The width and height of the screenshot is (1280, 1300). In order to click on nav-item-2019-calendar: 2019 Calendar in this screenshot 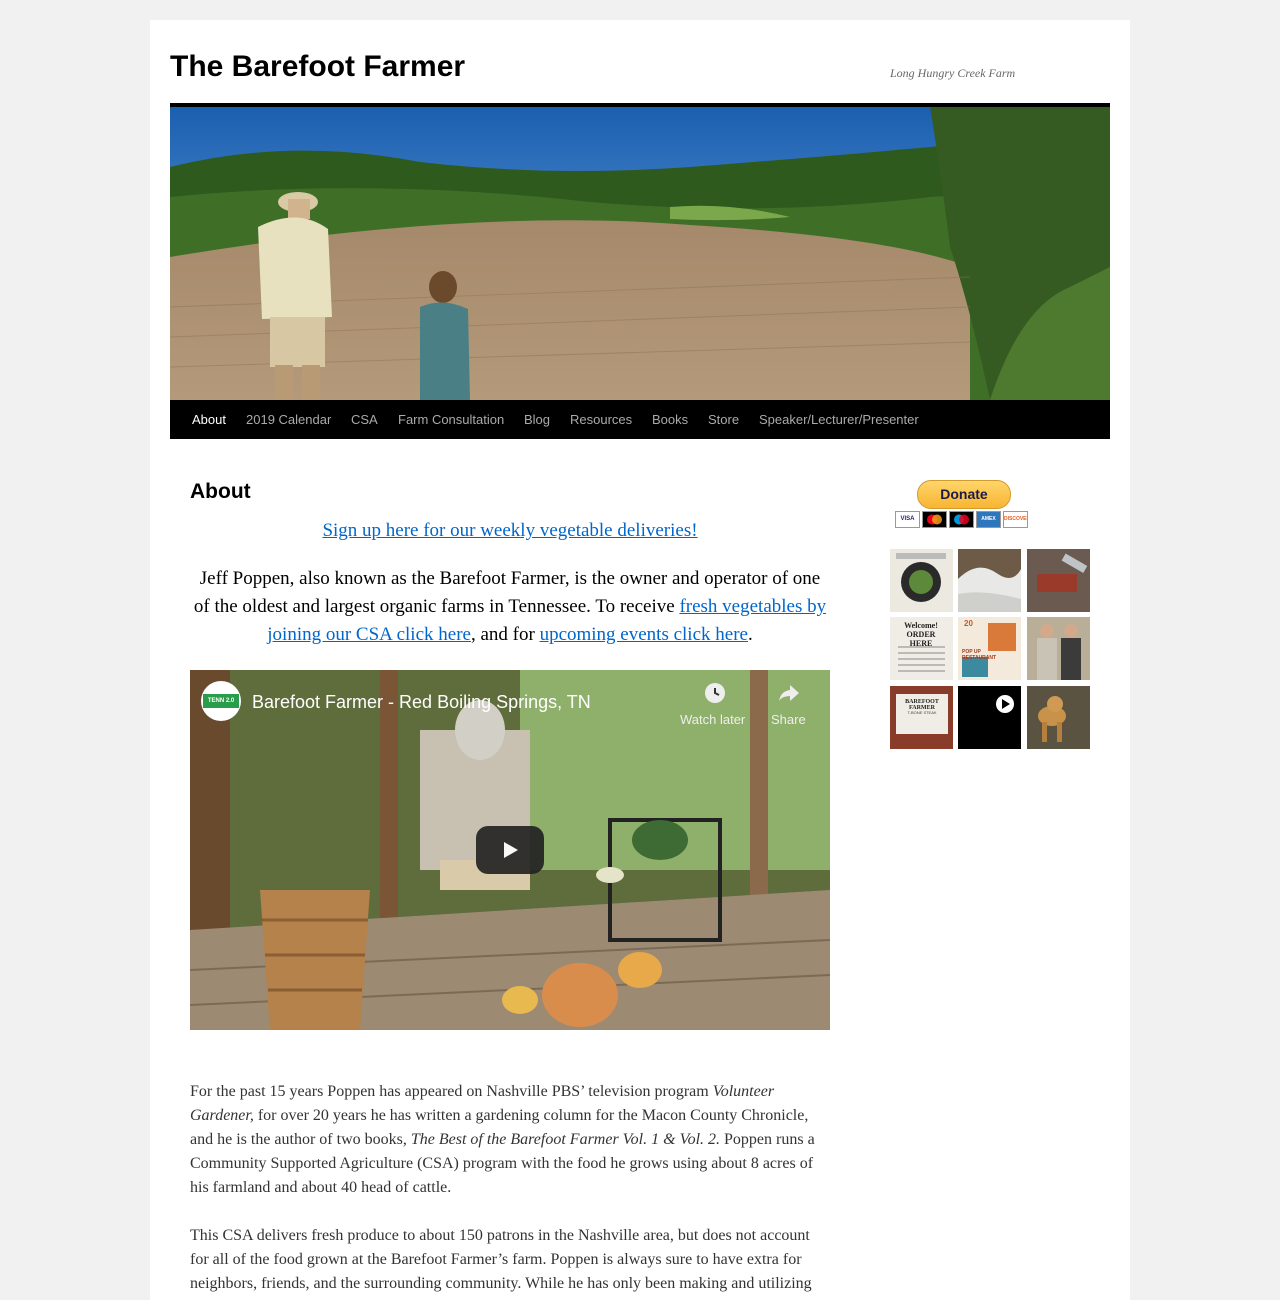, I will do `click(288, 419)`.